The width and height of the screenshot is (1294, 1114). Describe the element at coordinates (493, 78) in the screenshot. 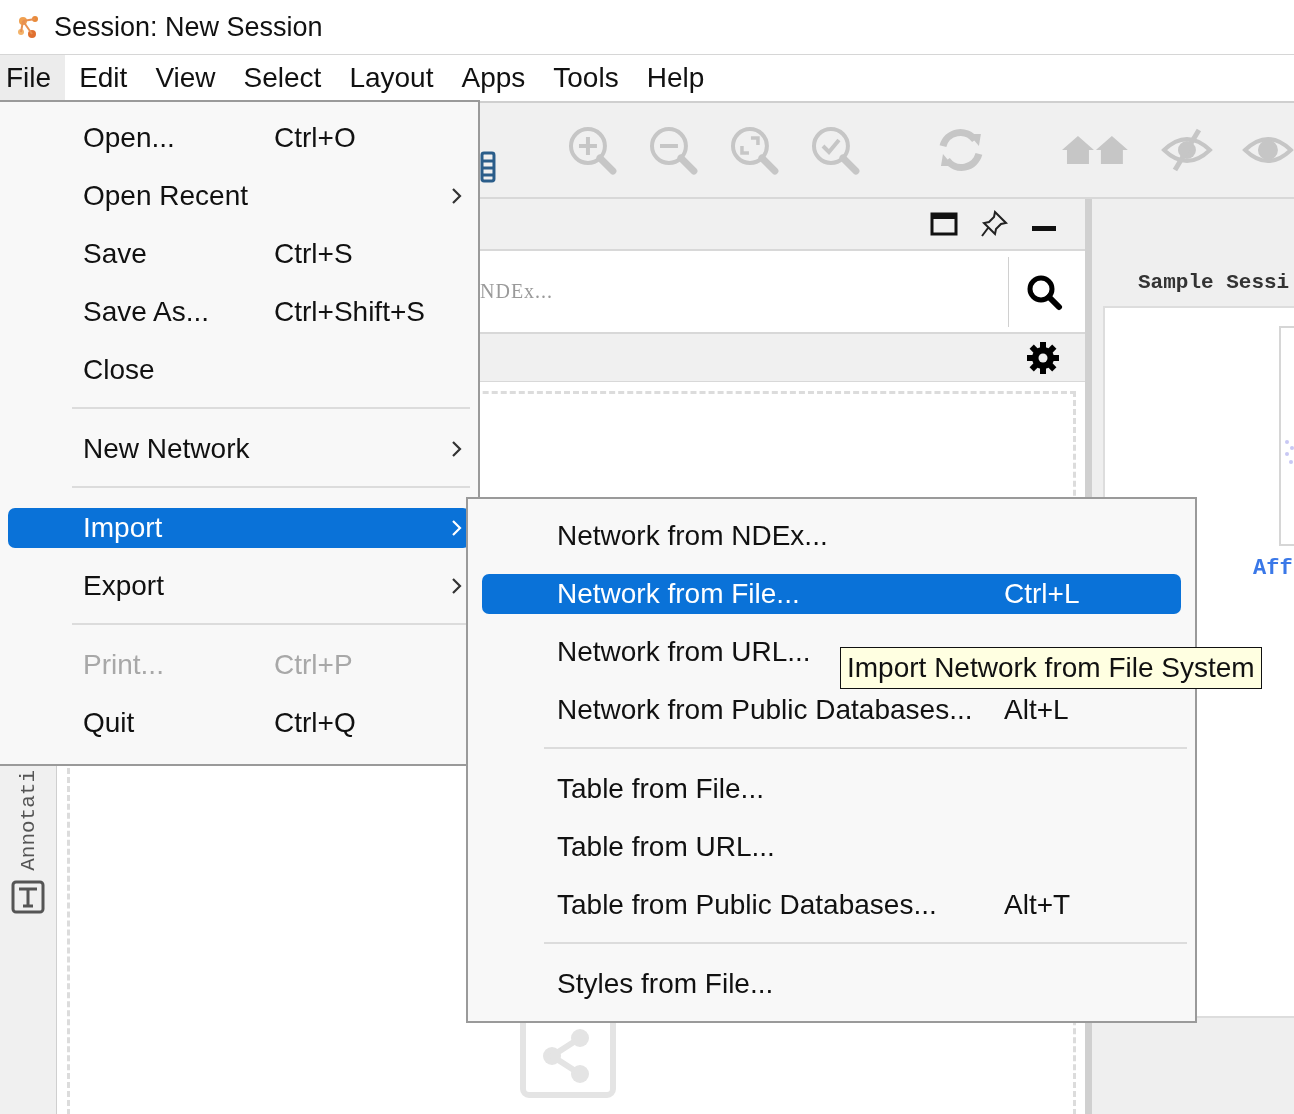

I see `menu-bar-item: Apps` at that location.